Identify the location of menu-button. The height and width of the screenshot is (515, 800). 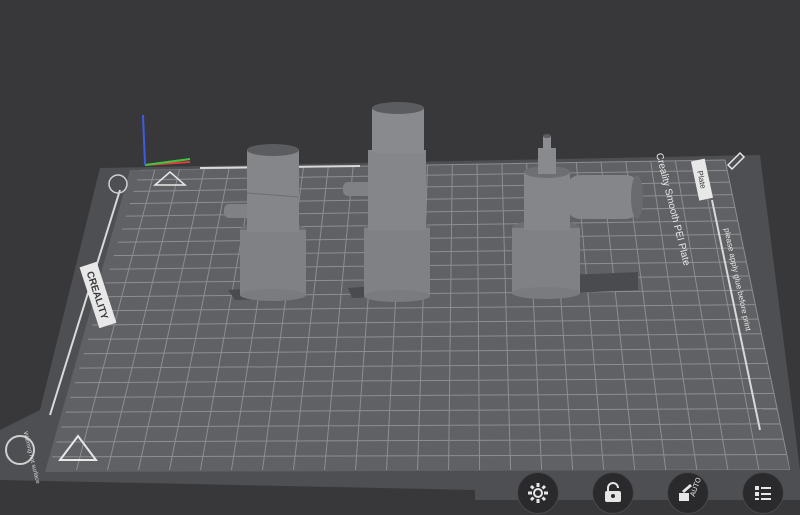
(762, 492).